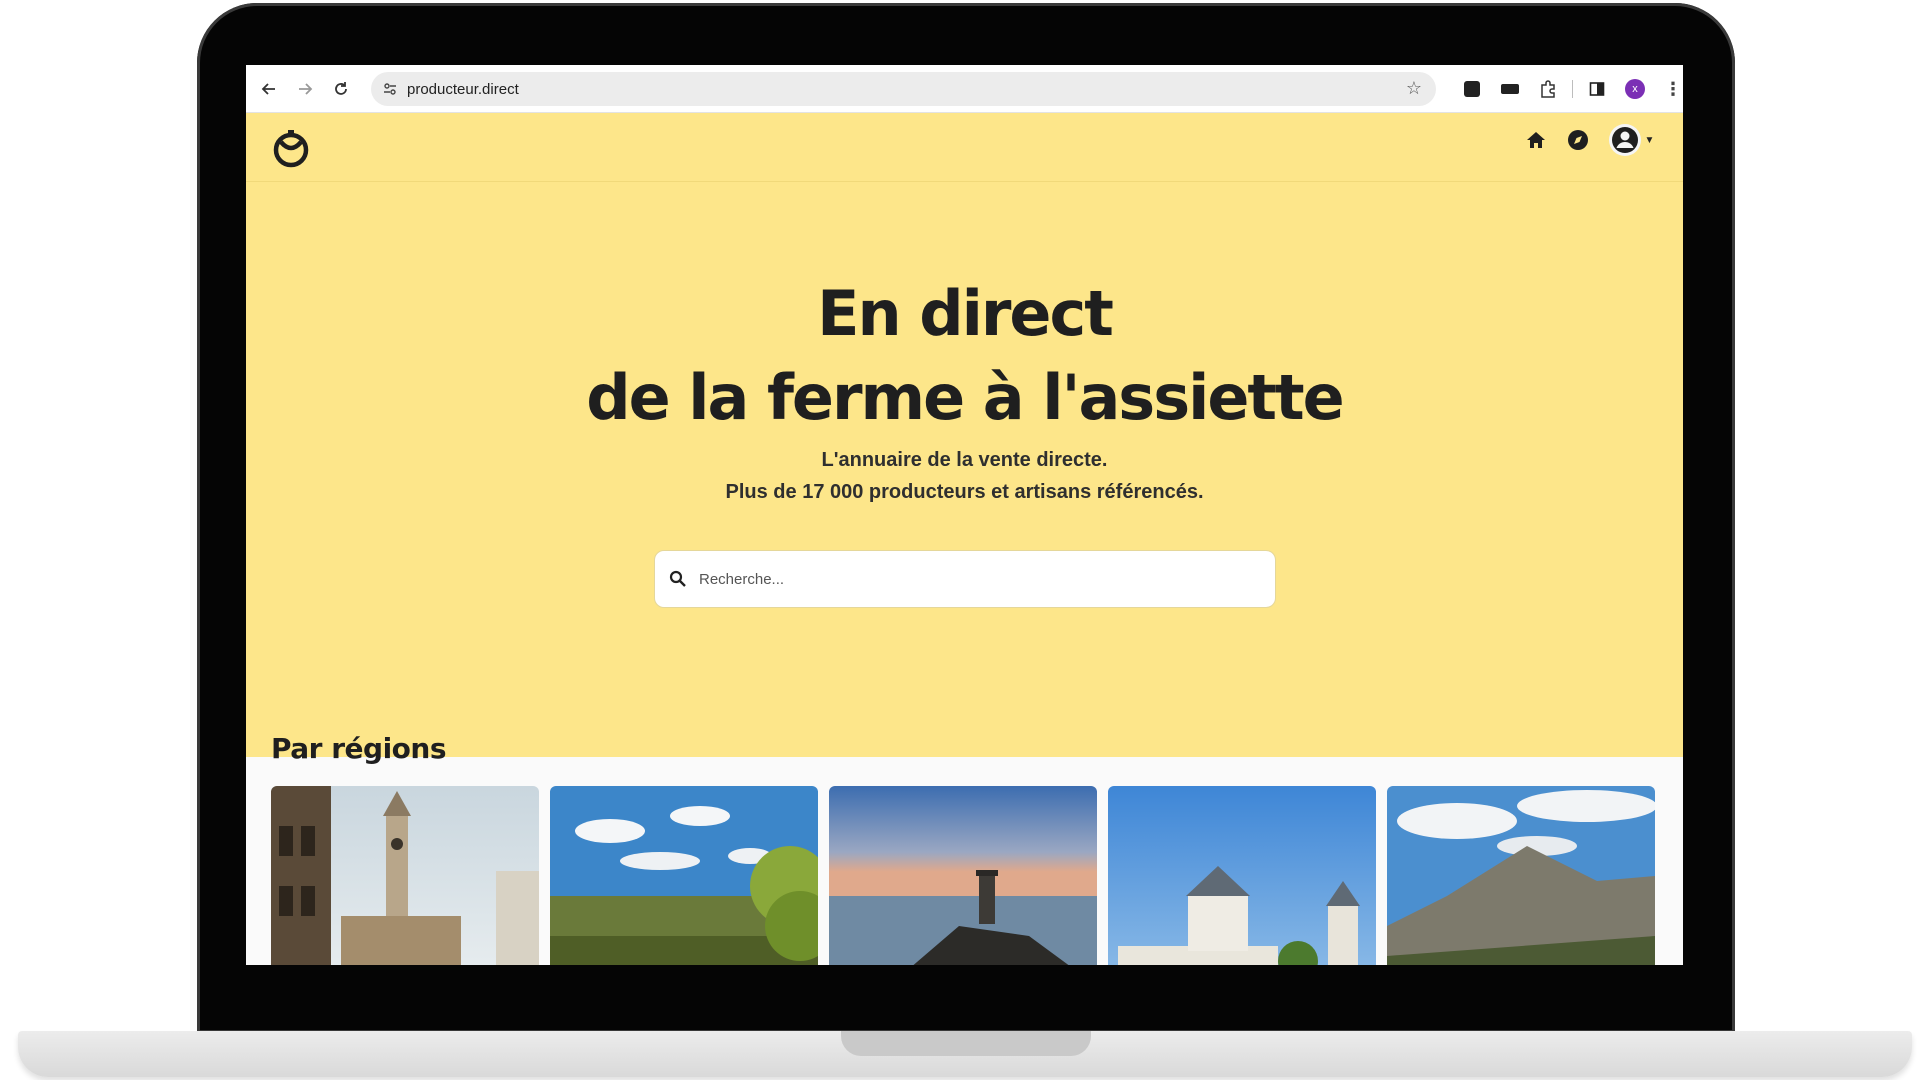  I want to click on search-input, so click(969, 579).